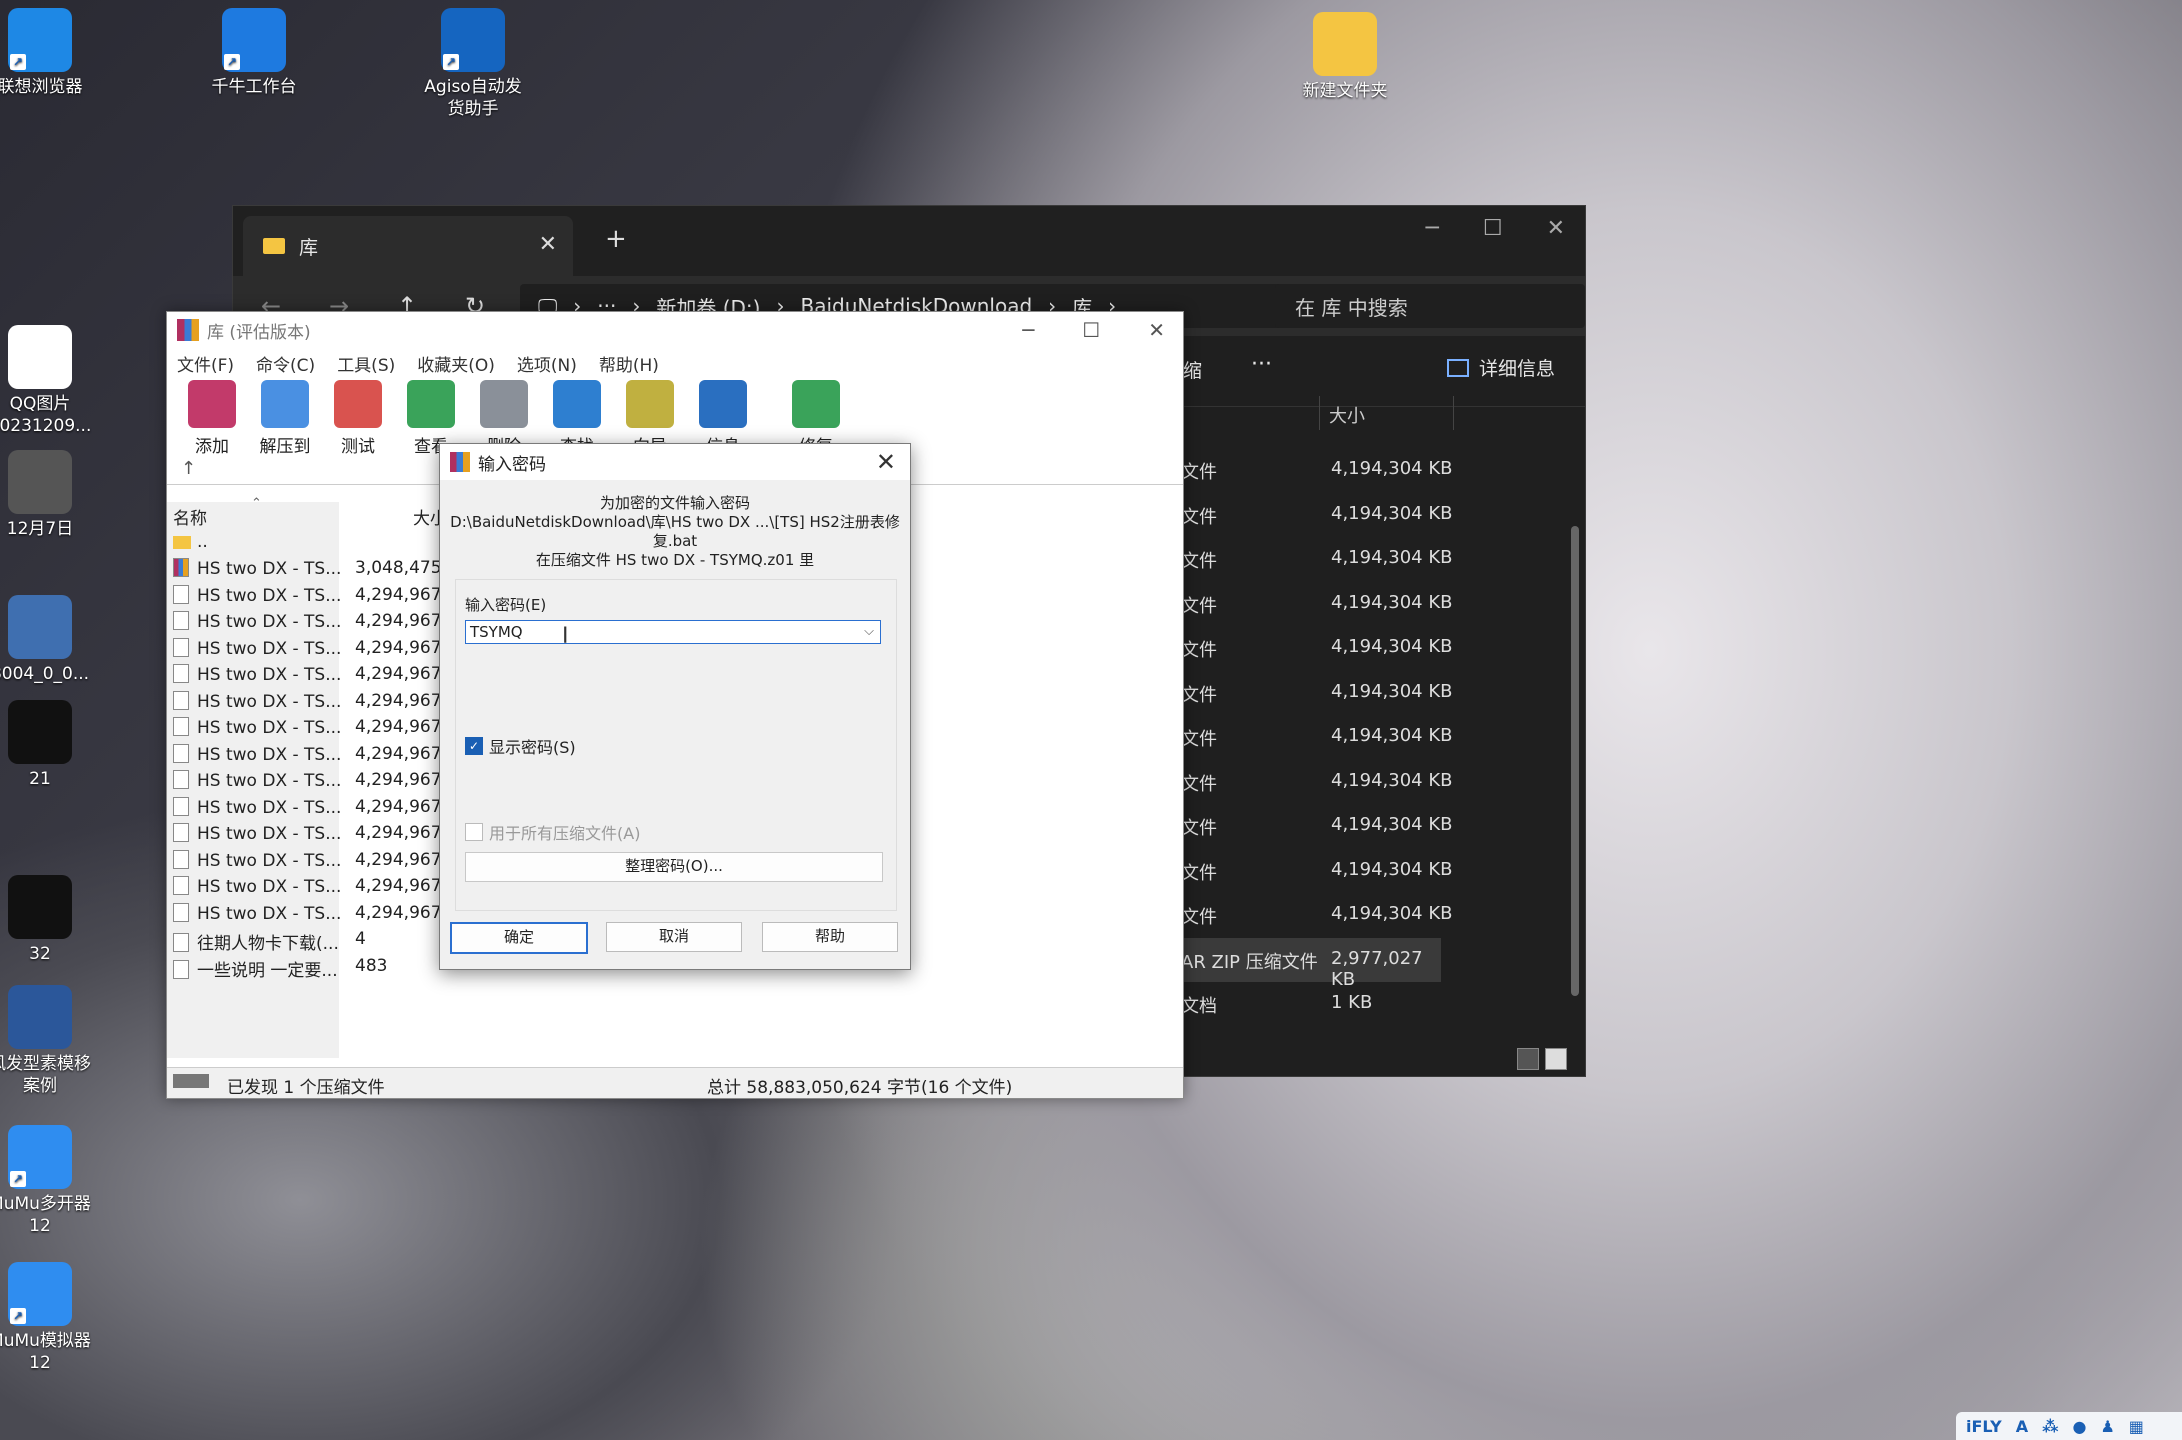 The image size is (2182, 1440). What do you see at coordinates (280, 969) in the screenshot?
I see `archive-file-row: 一些说明 一定要... 483` at bounding box center [280, 969].